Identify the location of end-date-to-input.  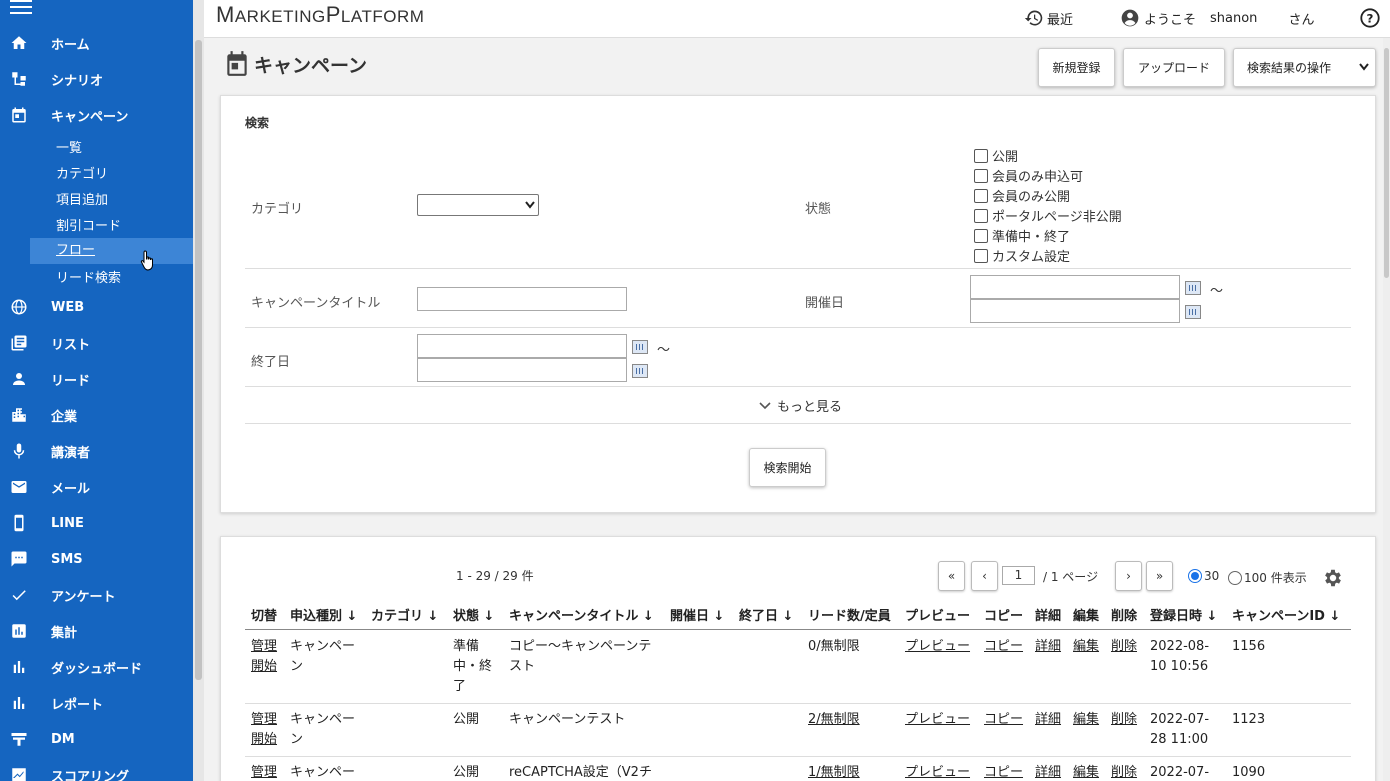
(522, 370).